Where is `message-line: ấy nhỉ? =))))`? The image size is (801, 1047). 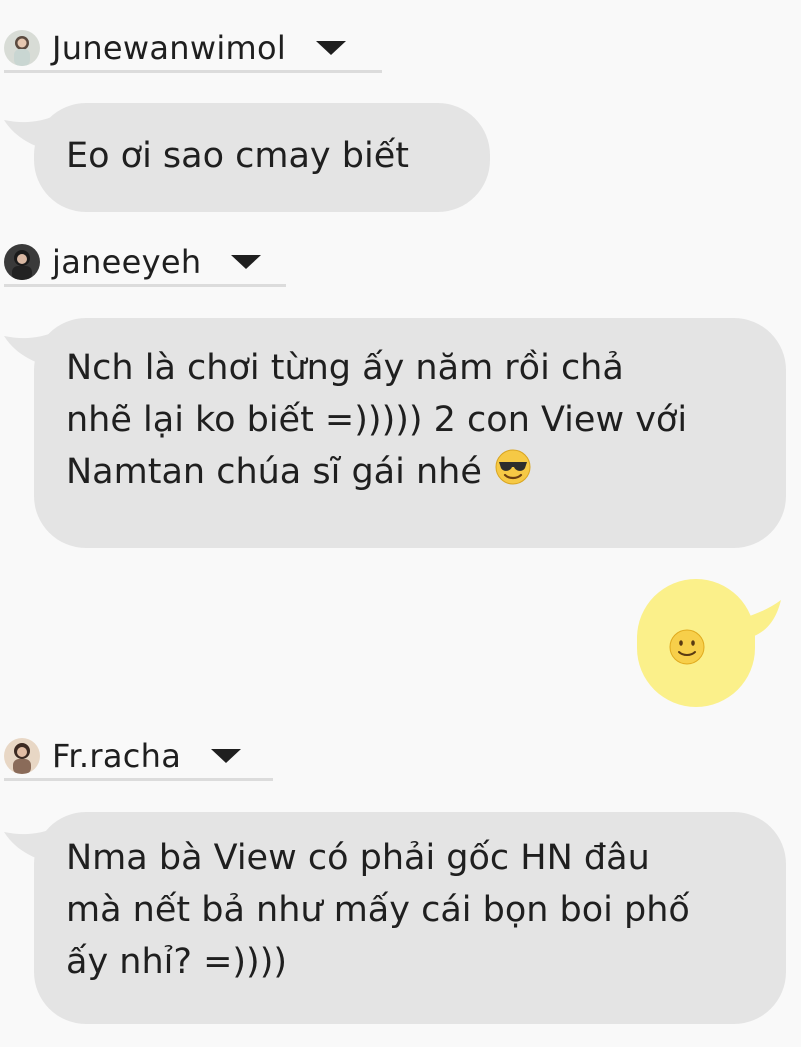
message-line: ấy nhỉ? =)))) is located at coordinates (177, 962).